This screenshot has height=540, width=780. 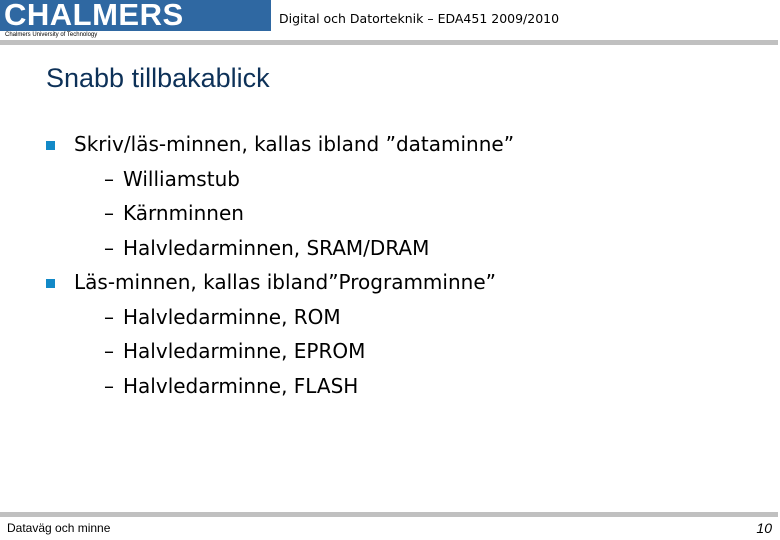 I want to click on sub-list-item-text: Halvledarminne, FLASH, so click(x=241, y=385).